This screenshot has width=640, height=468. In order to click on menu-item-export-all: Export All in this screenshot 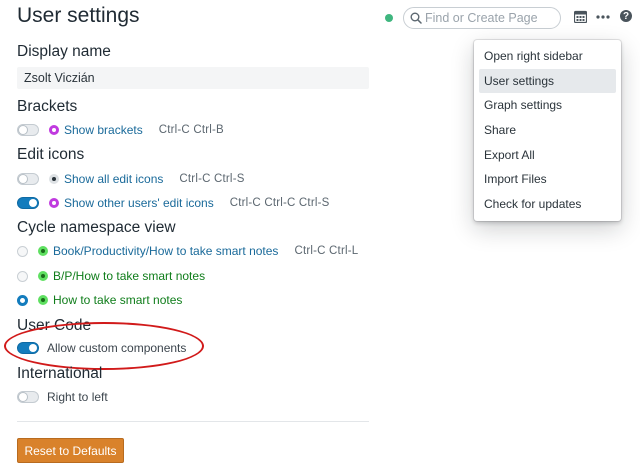, I will do `click(547, 154)`.